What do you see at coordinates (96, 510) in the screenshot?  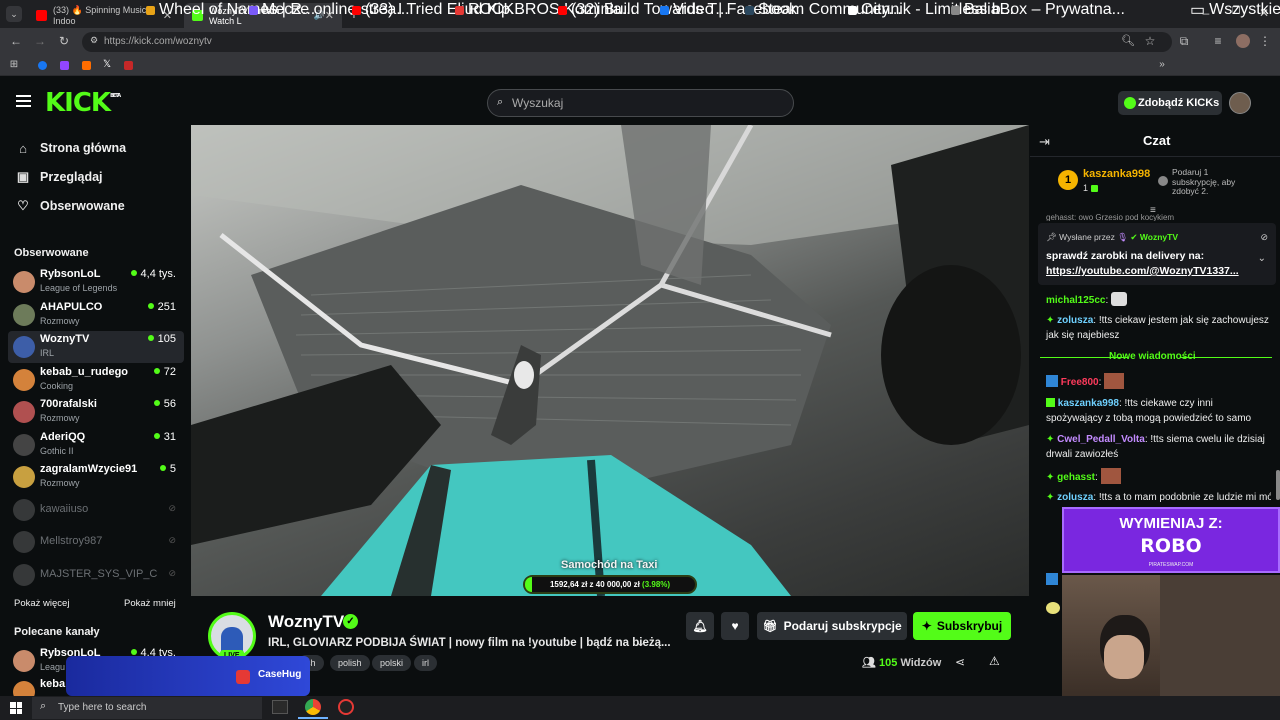 I see `followed-channel: kawaiiuso ⊘` at bounding box center [96, 510].